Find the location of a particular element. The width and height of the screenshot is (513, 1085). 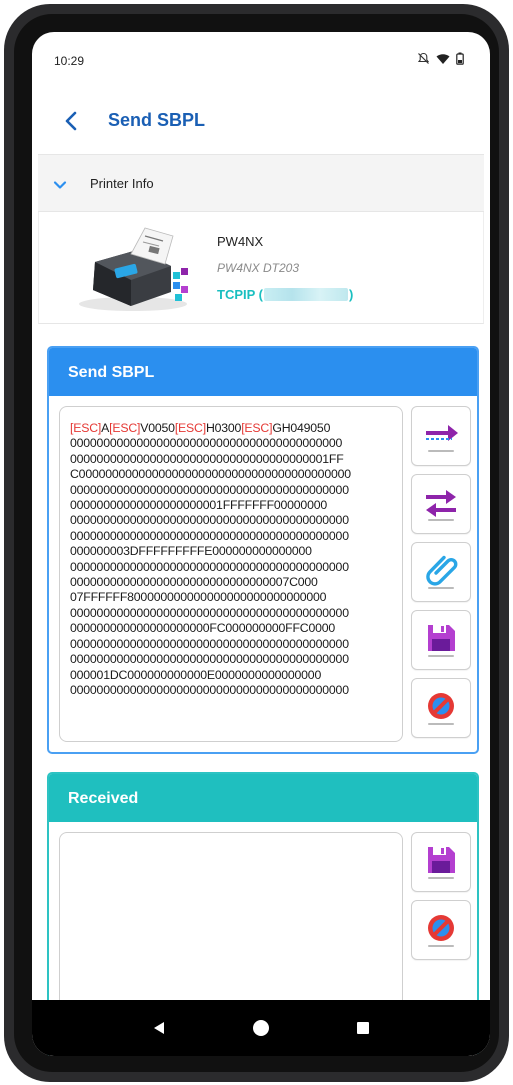

status-time: 10:29 is located at coordinates (69, 61).